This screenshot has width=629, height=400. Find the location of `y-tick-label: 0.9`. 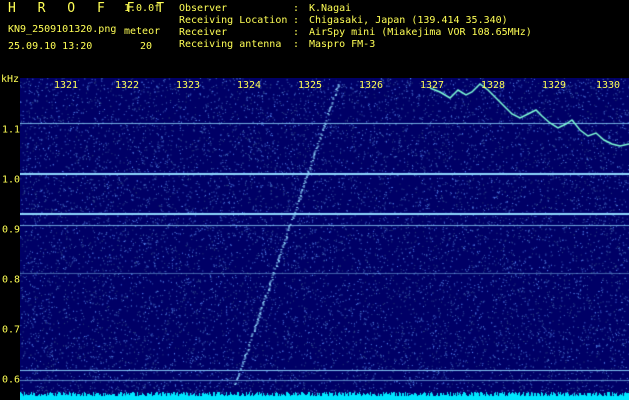

y-tick-label: 0.9 is located at coordinates (11, 230).